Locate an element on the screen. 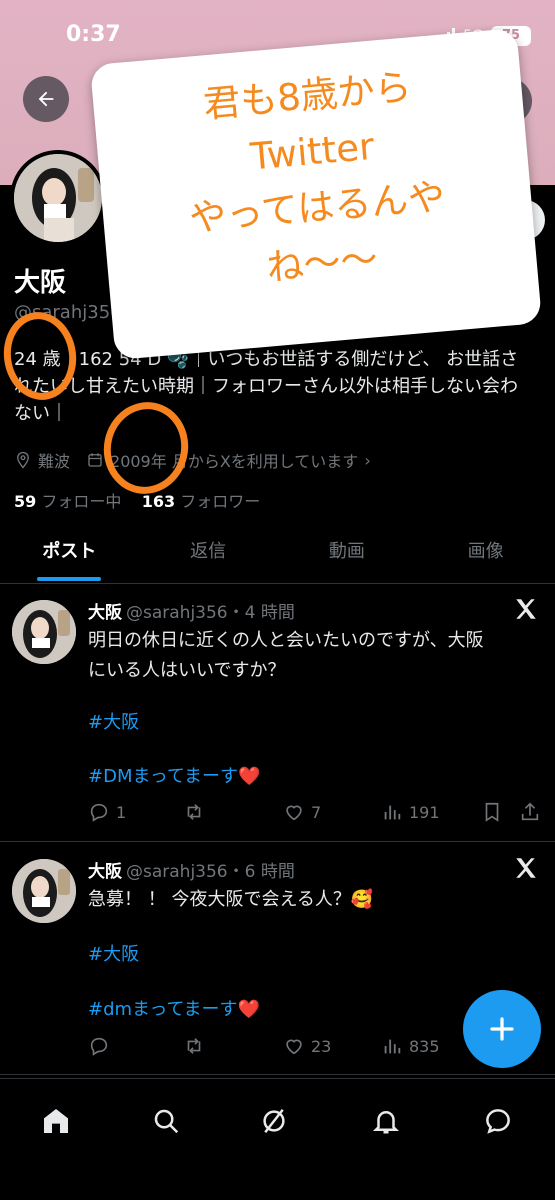 The width and height of the screenshot is (555, 1200). arrow-left-icon is located at coordinates (46, 99).